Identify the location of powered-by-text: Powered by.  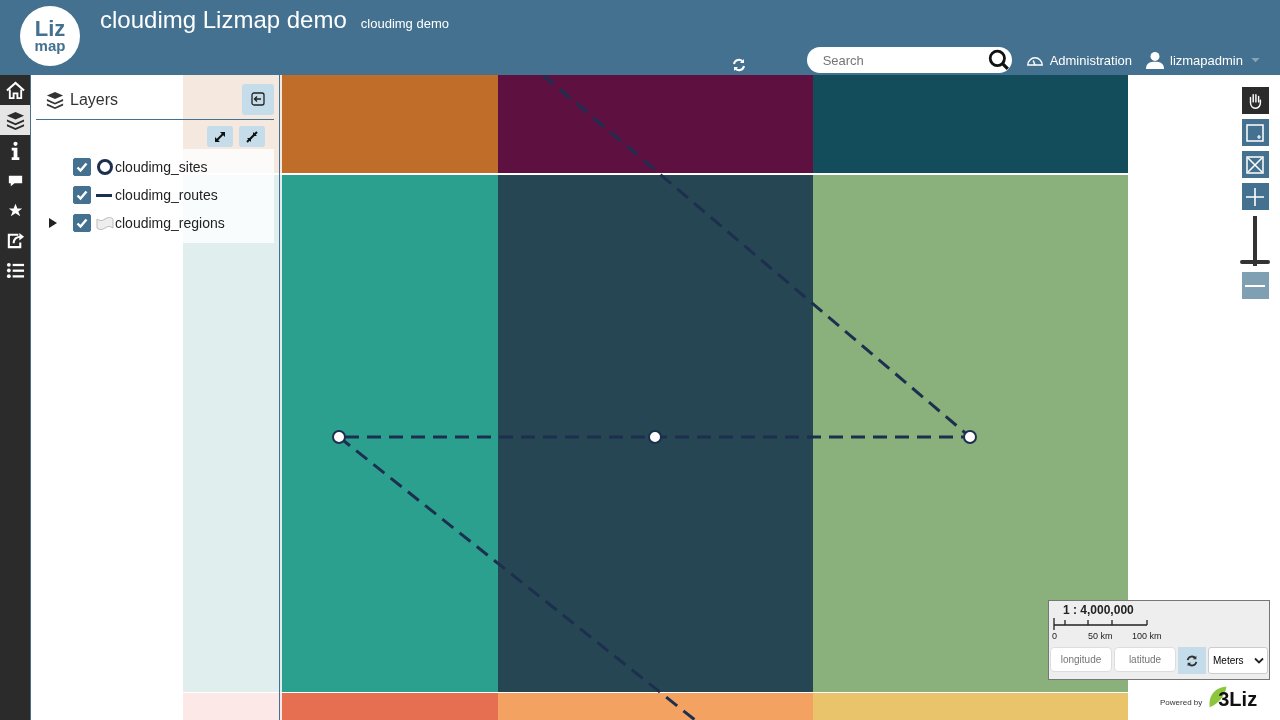
(1181, 702).